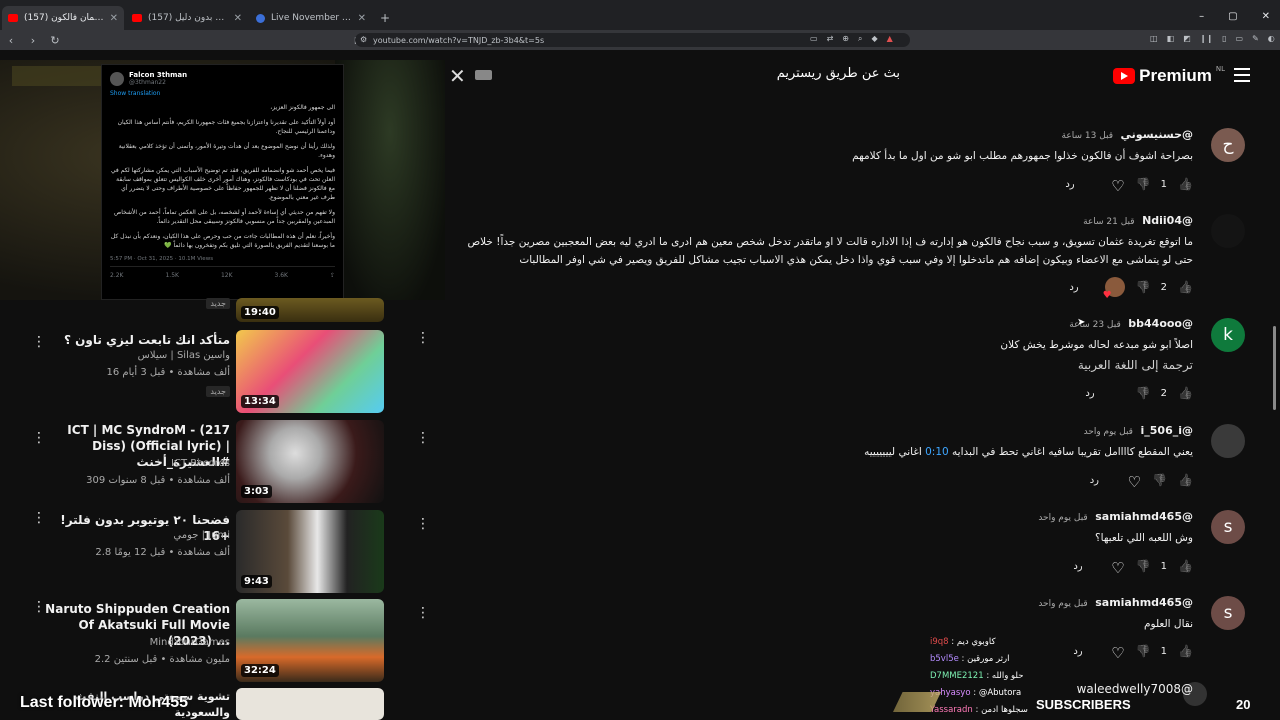 Image resolution: width=1280 pixels, height=720 pixels. What do you see at coordinates (1167, 220) in the screenshot?
I see `comment-author: @Ndii04` at bounding box center [1167, 220].